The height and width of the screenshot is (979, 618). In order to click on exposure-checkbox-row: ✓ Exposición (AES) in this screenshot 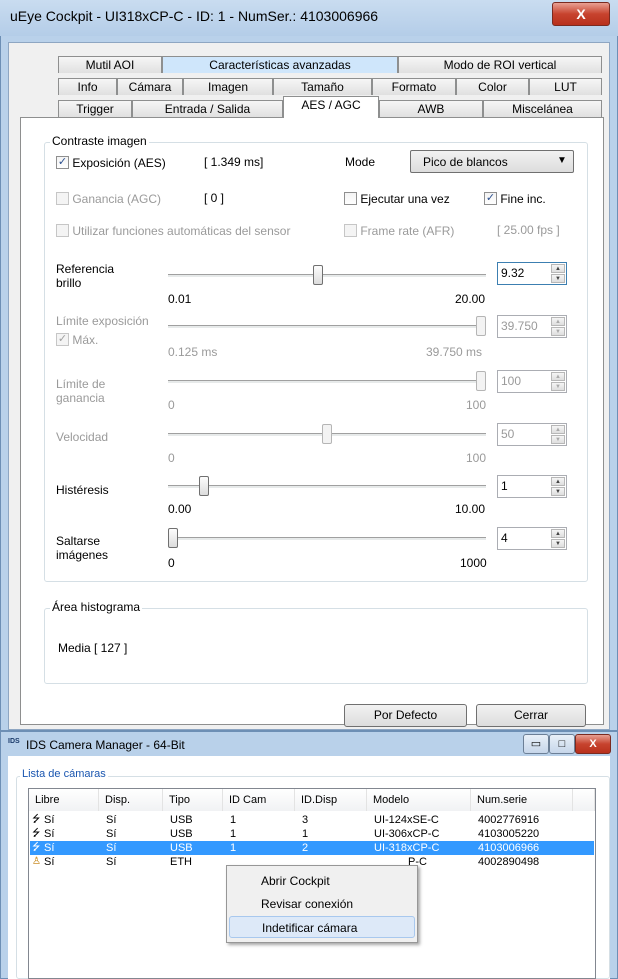, I will do `click(111, 162)`.